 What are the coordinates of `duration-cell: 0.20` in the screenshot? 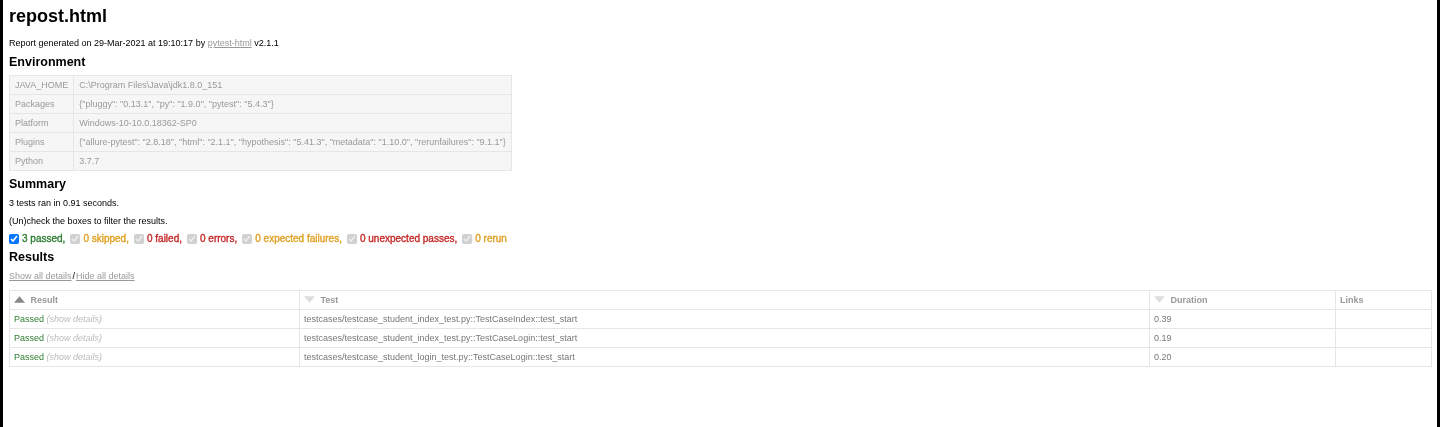 It's located at (1242, 357).